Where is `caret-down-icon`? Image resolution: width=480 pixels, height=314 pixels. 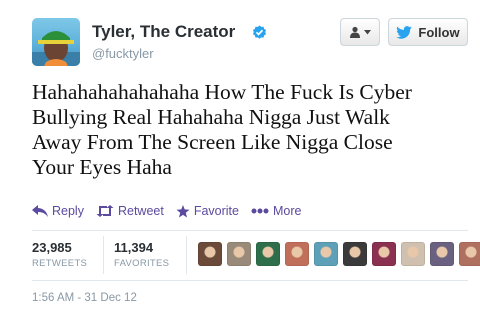 caret-down-icon is located at coordinates (367, 31).